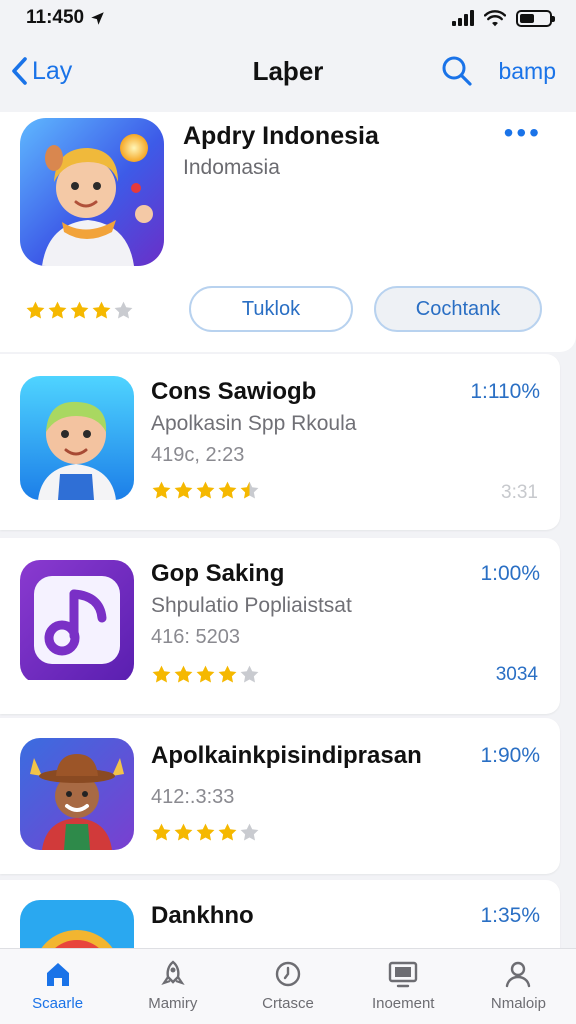 Image resolution: width=576 pixels, height=1024 pixels. I want to click on app-count: 3:31, so click(519, 492).